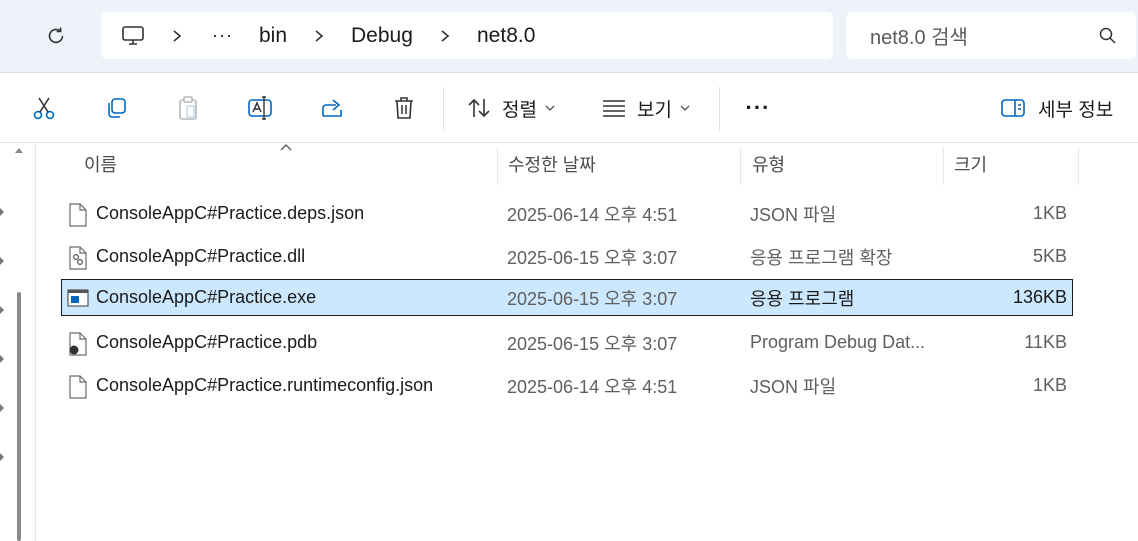 The width and height of the screenshot is (1138, 541). Describe the element at coordinates (768, 163) in the screenshot. I see `column-header-type: 유형` at that location.